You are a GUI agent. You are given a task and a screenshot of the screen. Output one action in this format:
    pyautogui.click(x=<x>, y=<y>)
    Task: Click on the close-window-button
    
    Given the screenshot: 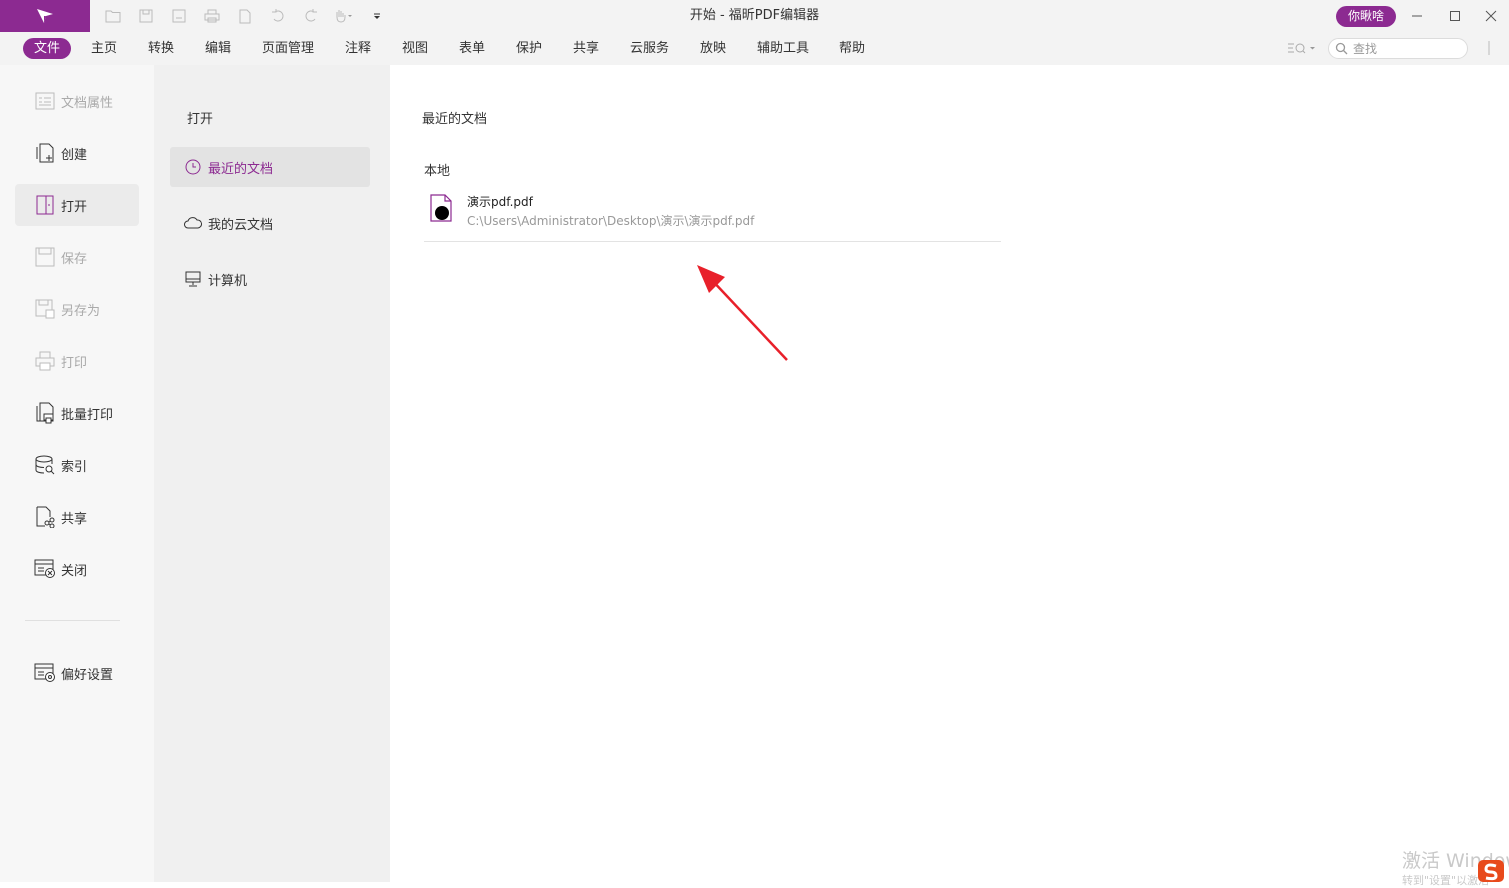 What is the action you would take?
    pyautogui.click(x=1491, y=16)
    